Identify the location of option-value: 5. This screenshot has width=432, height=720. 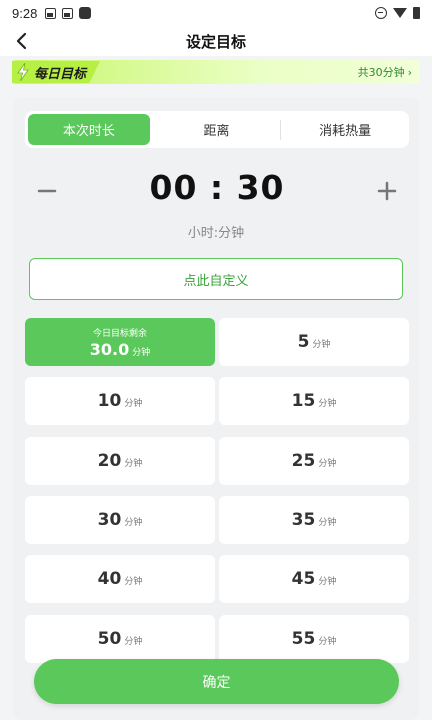
(303, 342).